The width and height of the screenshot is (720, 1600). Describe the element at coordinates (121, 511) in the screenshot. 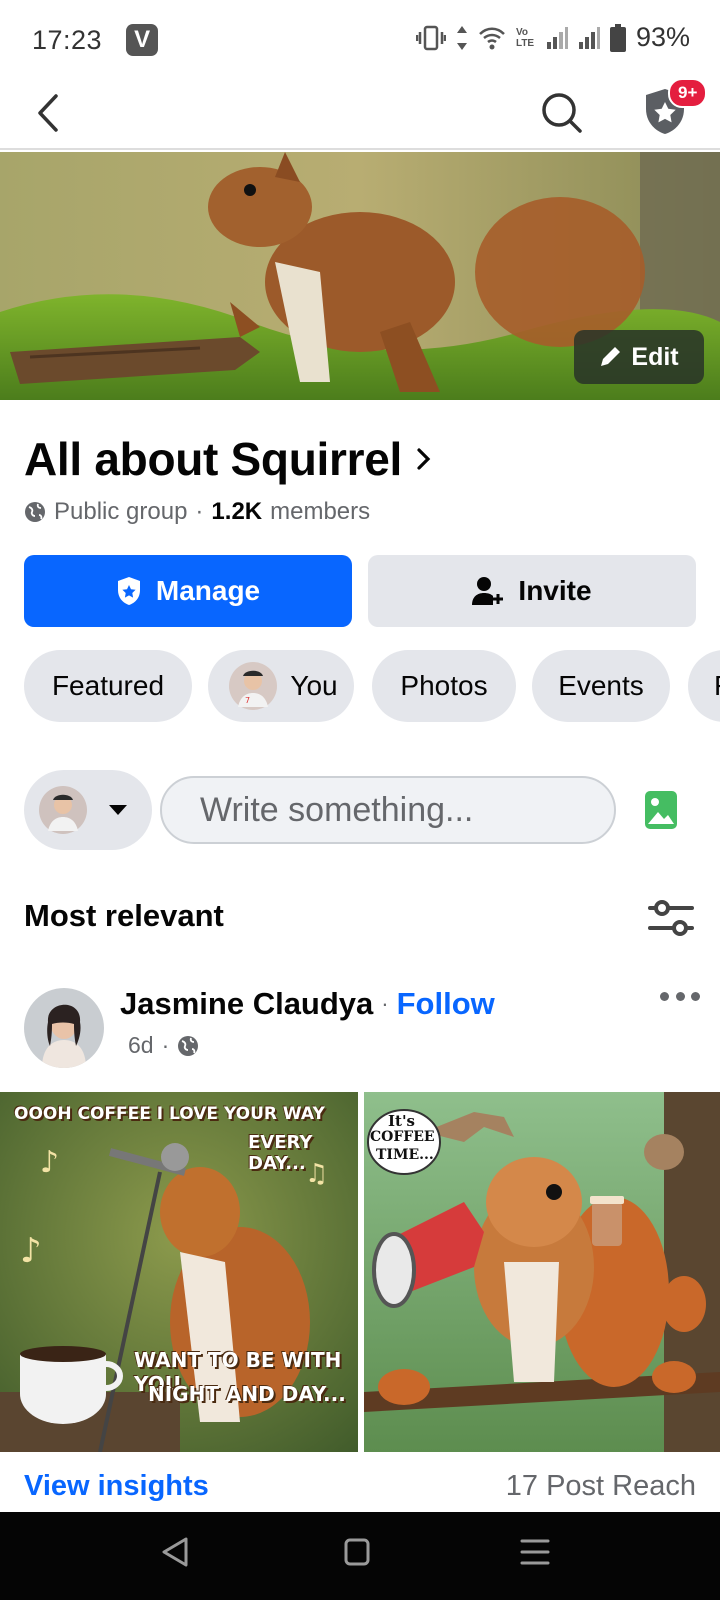

I see `group-privacy: Public group` at that location.